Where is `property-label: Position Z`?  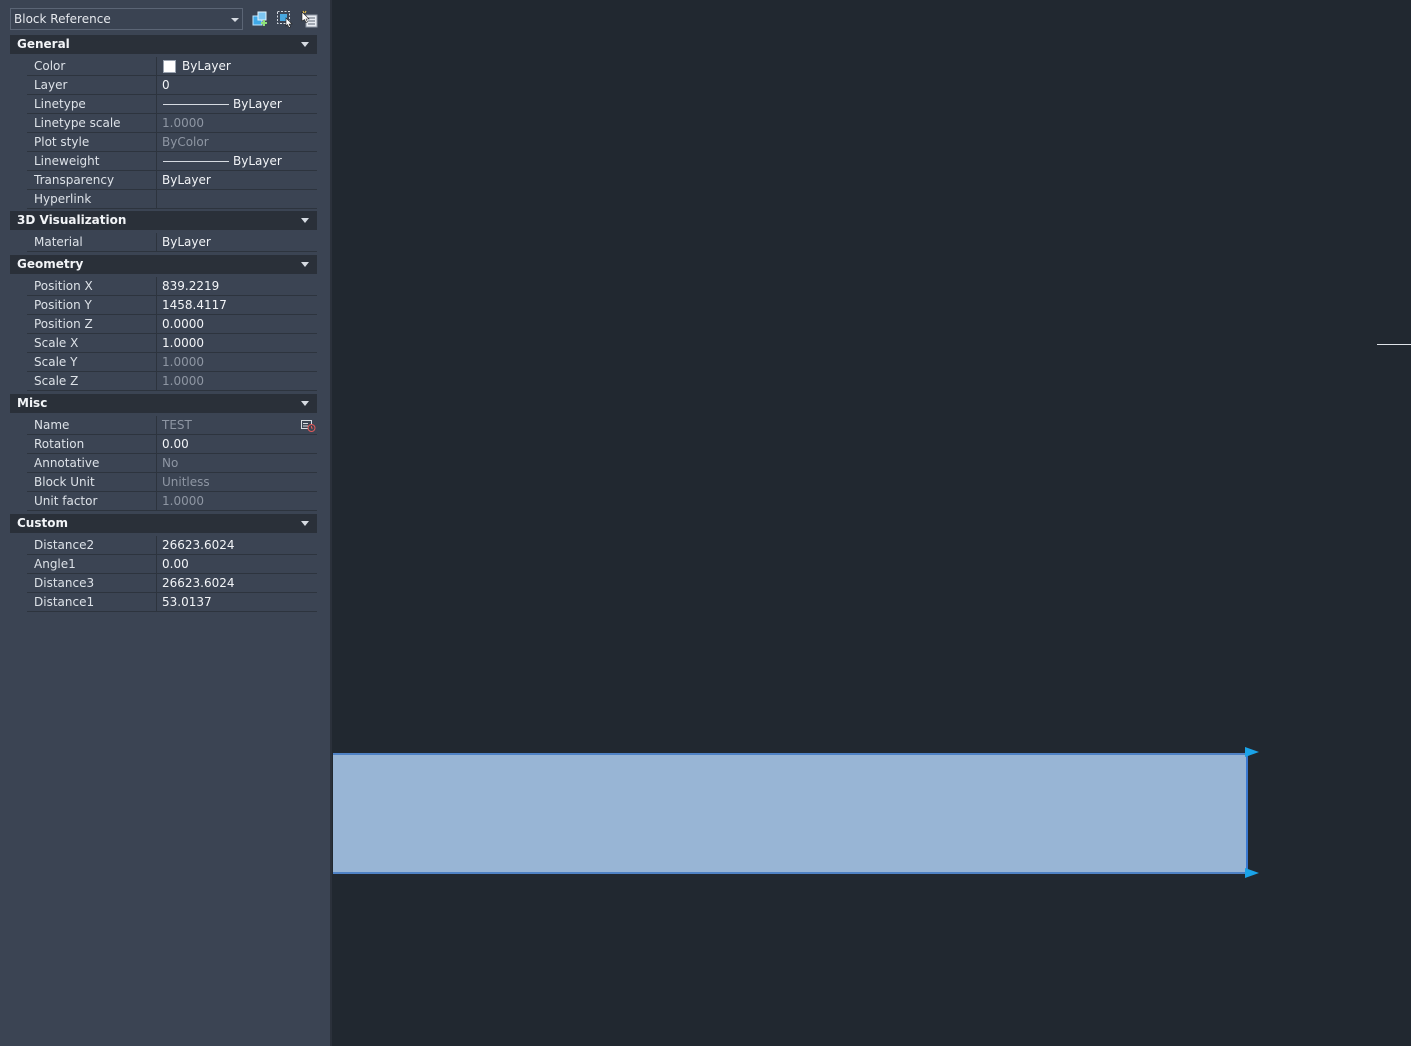 property-label: Position Z is located at coordinates (92, 324).